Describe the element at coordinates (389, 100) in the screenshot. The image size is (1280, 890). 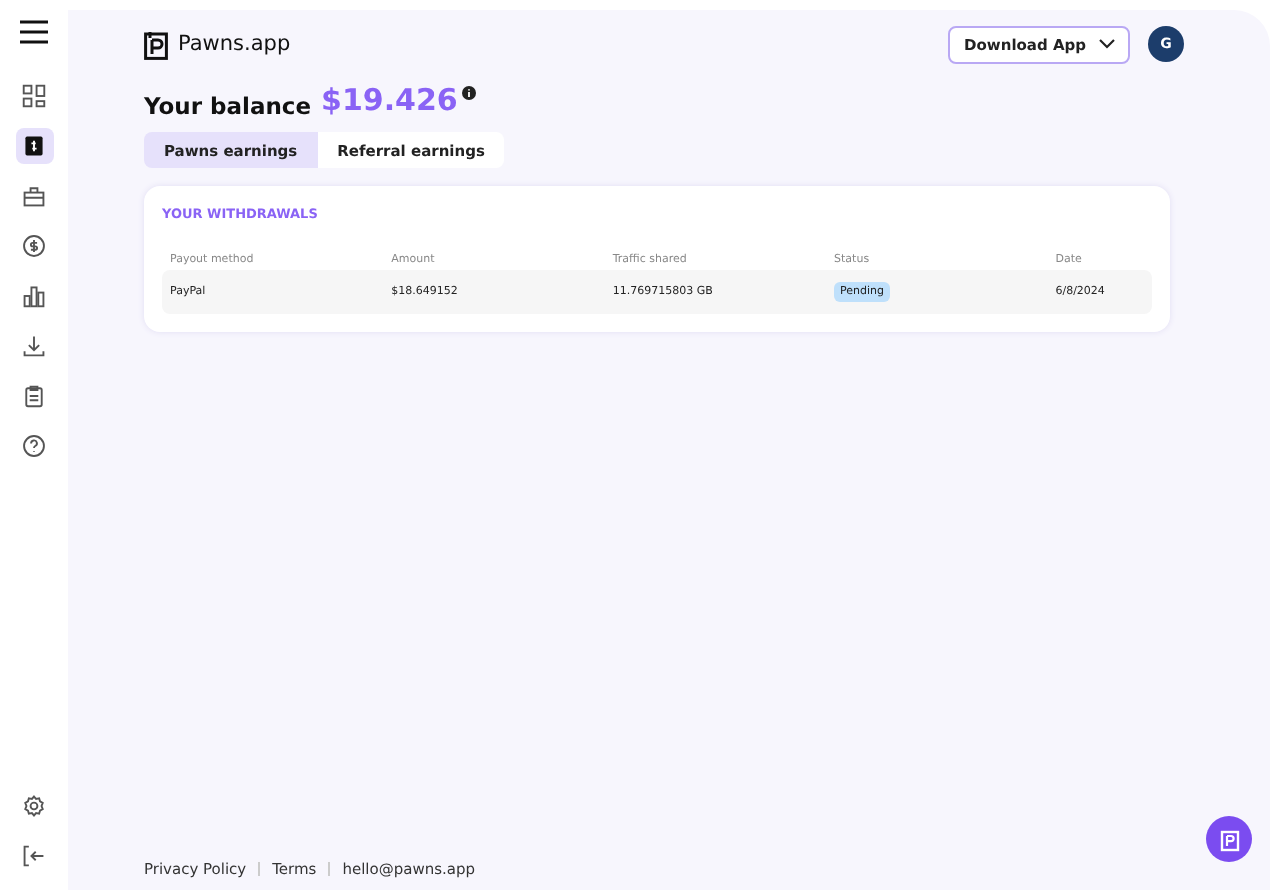
I see `balance-amount: $19.426` at that location.